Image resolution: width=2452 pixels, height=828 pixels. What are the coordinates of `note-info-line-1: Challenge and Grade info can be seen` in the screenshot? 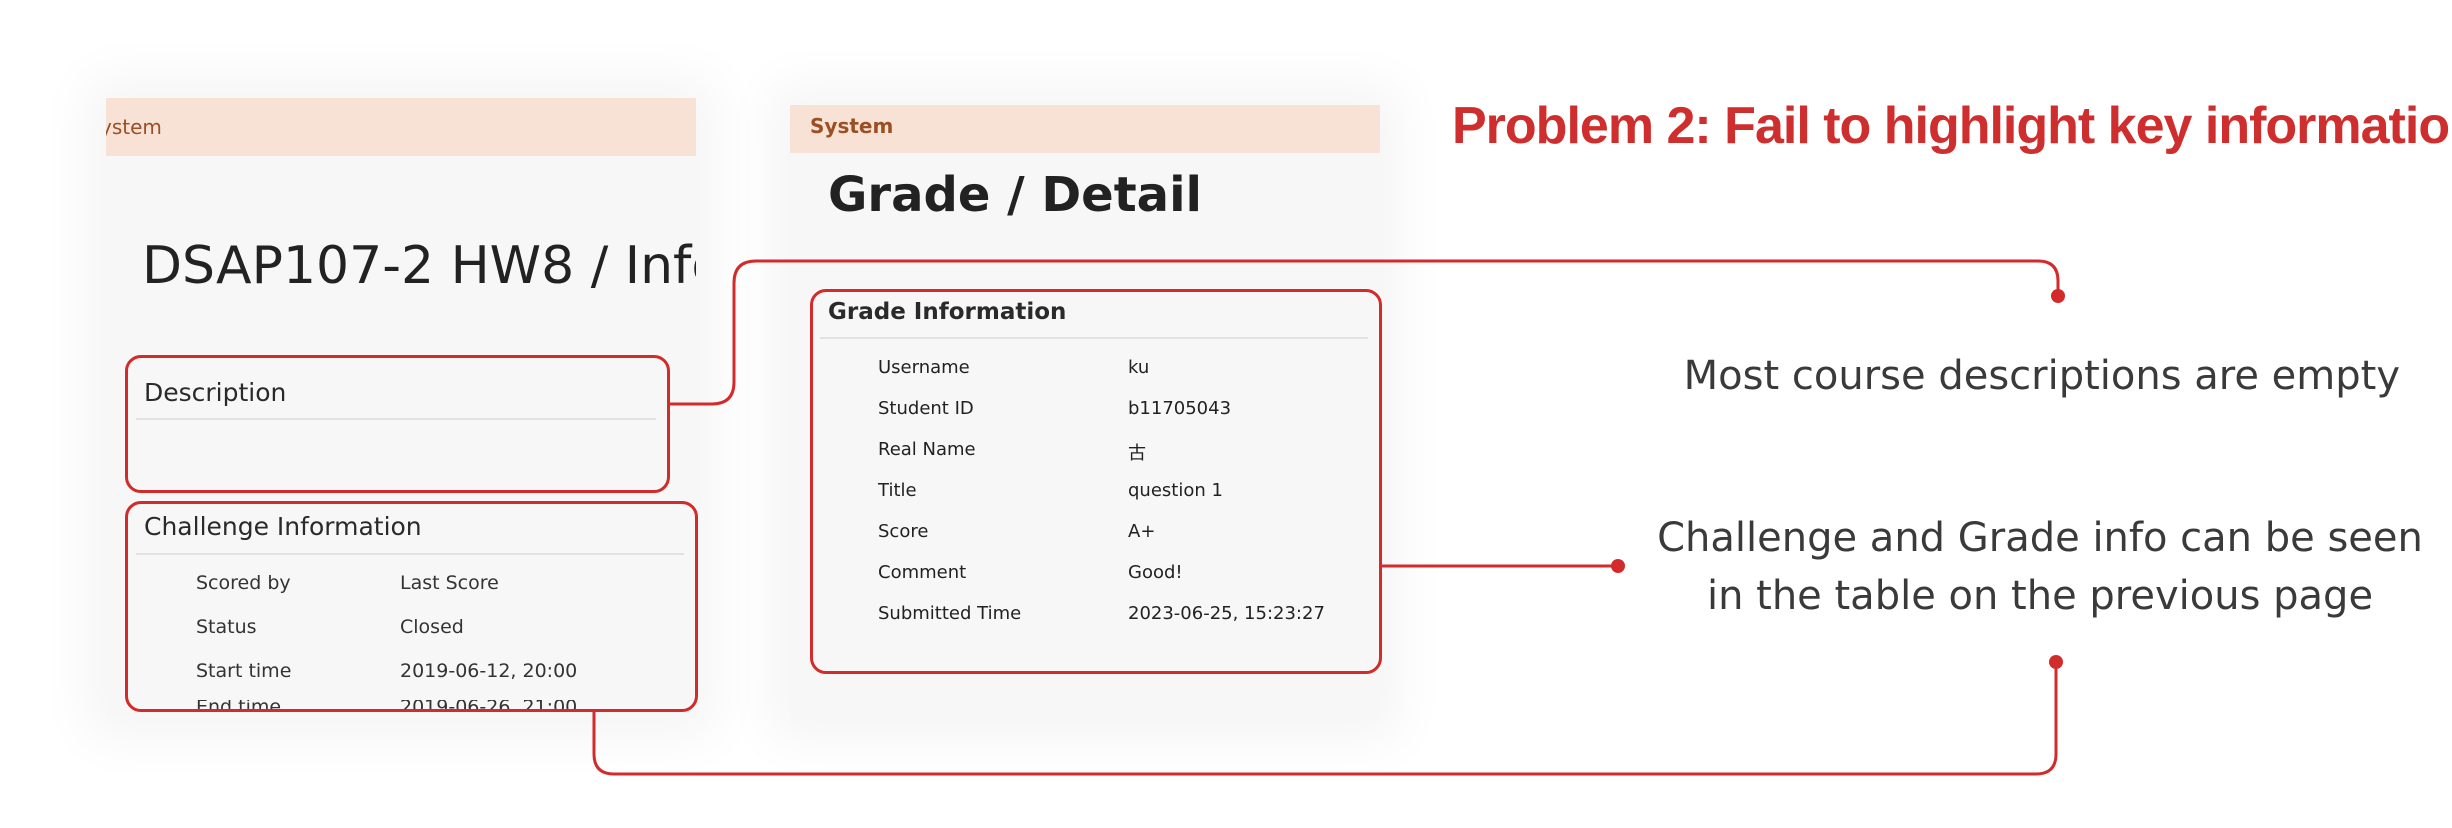 It's located at (2040, 538).